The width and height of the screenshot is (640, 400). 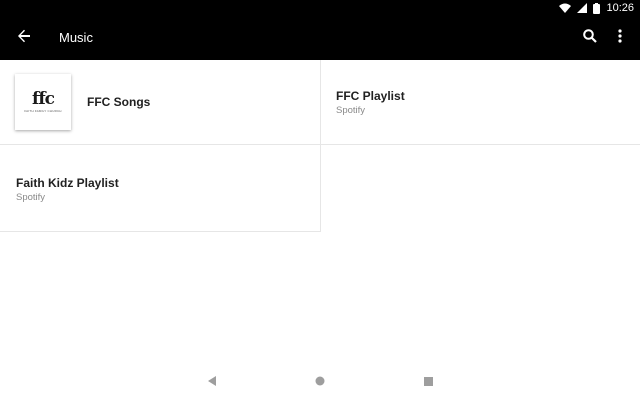 What do you see at coordinates (565, 8) in the screenshot?
I see `wifi-icon` at bounding box center [565, 8].